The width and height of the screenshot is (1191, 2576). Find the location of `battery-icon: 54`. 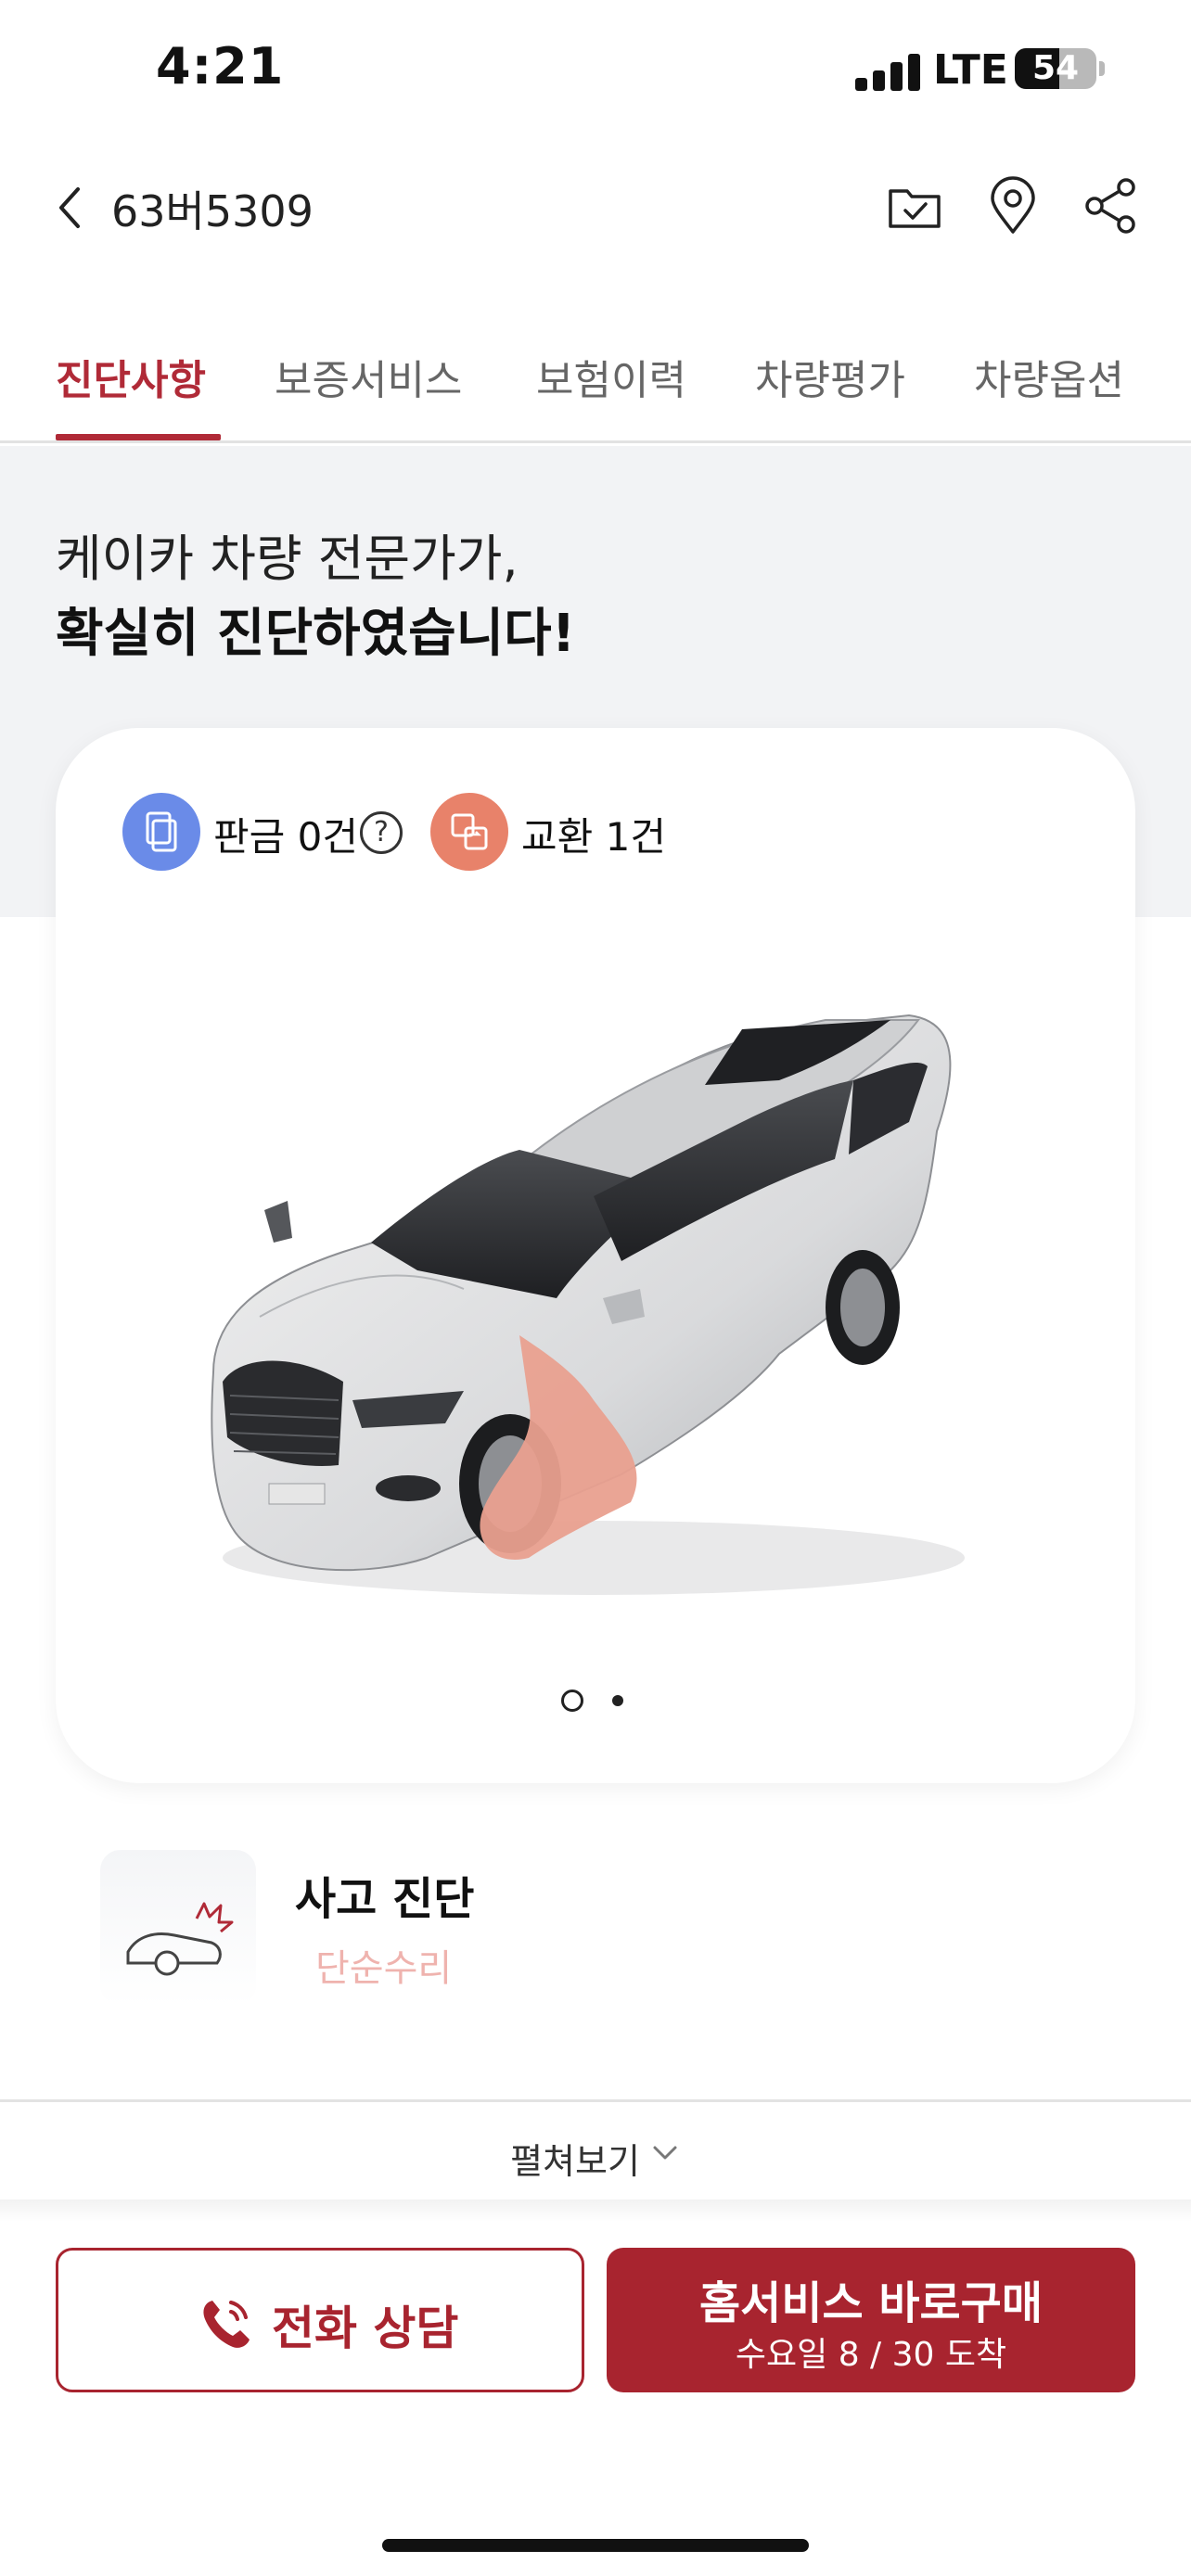

battery-icon: 54 is located at coordinates (1055, 68).